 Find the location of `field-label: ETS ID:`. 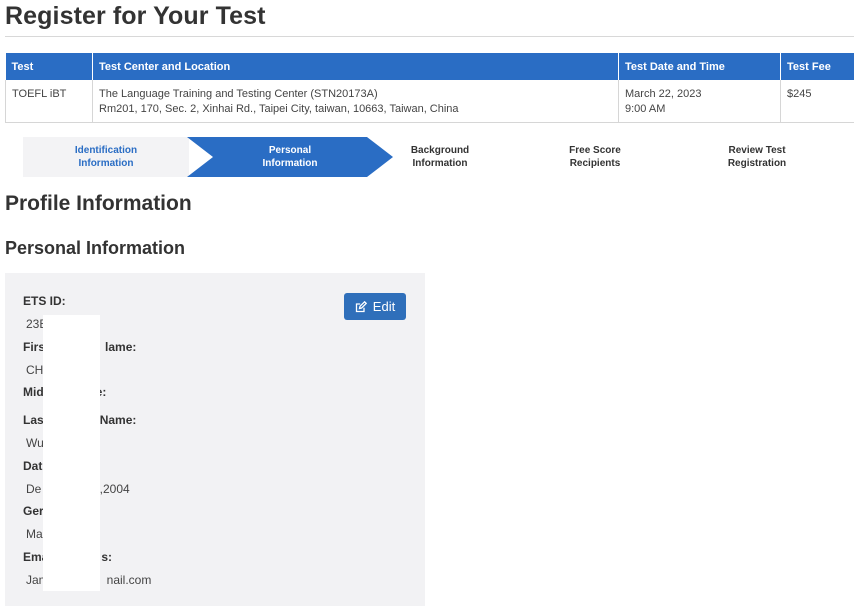

field-label: ETS ID: is located at coordinates (44, 301).